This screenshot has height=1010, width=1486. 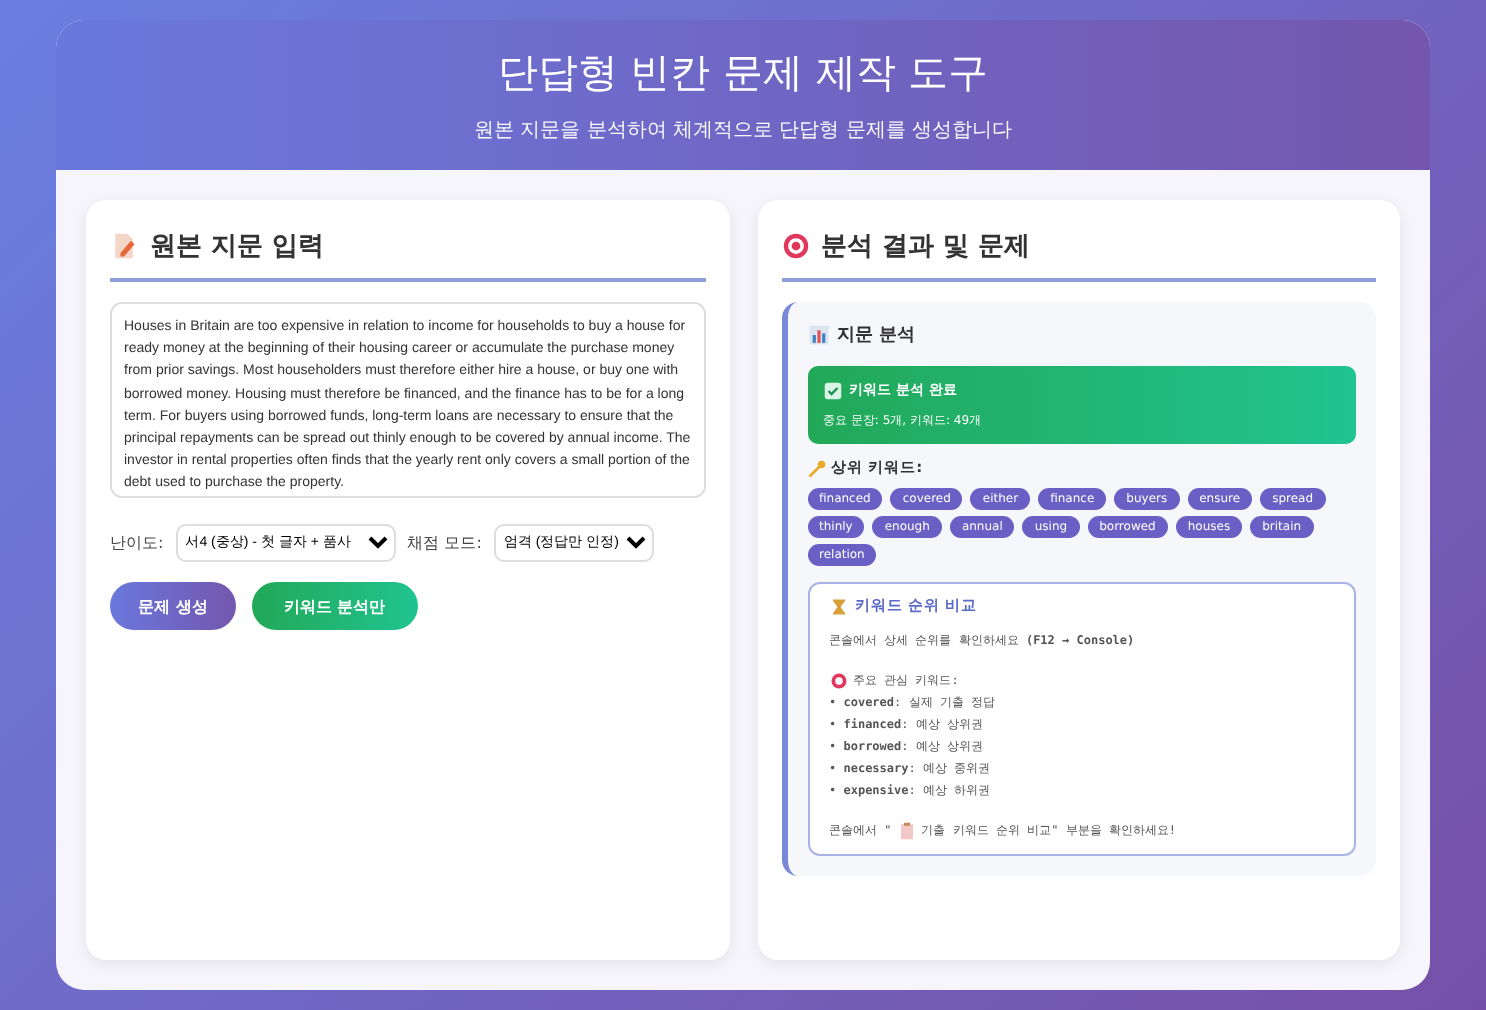 I want to click on key-icon, so click(x=816, y=468).